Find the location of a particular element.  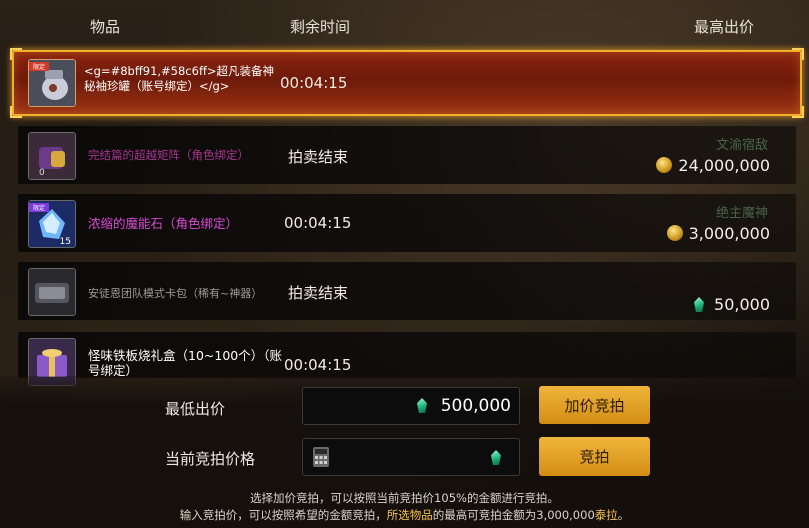

item-name: 安徒恩团队模式卡包（稀有~神器） is located at coordinates (175, 293).